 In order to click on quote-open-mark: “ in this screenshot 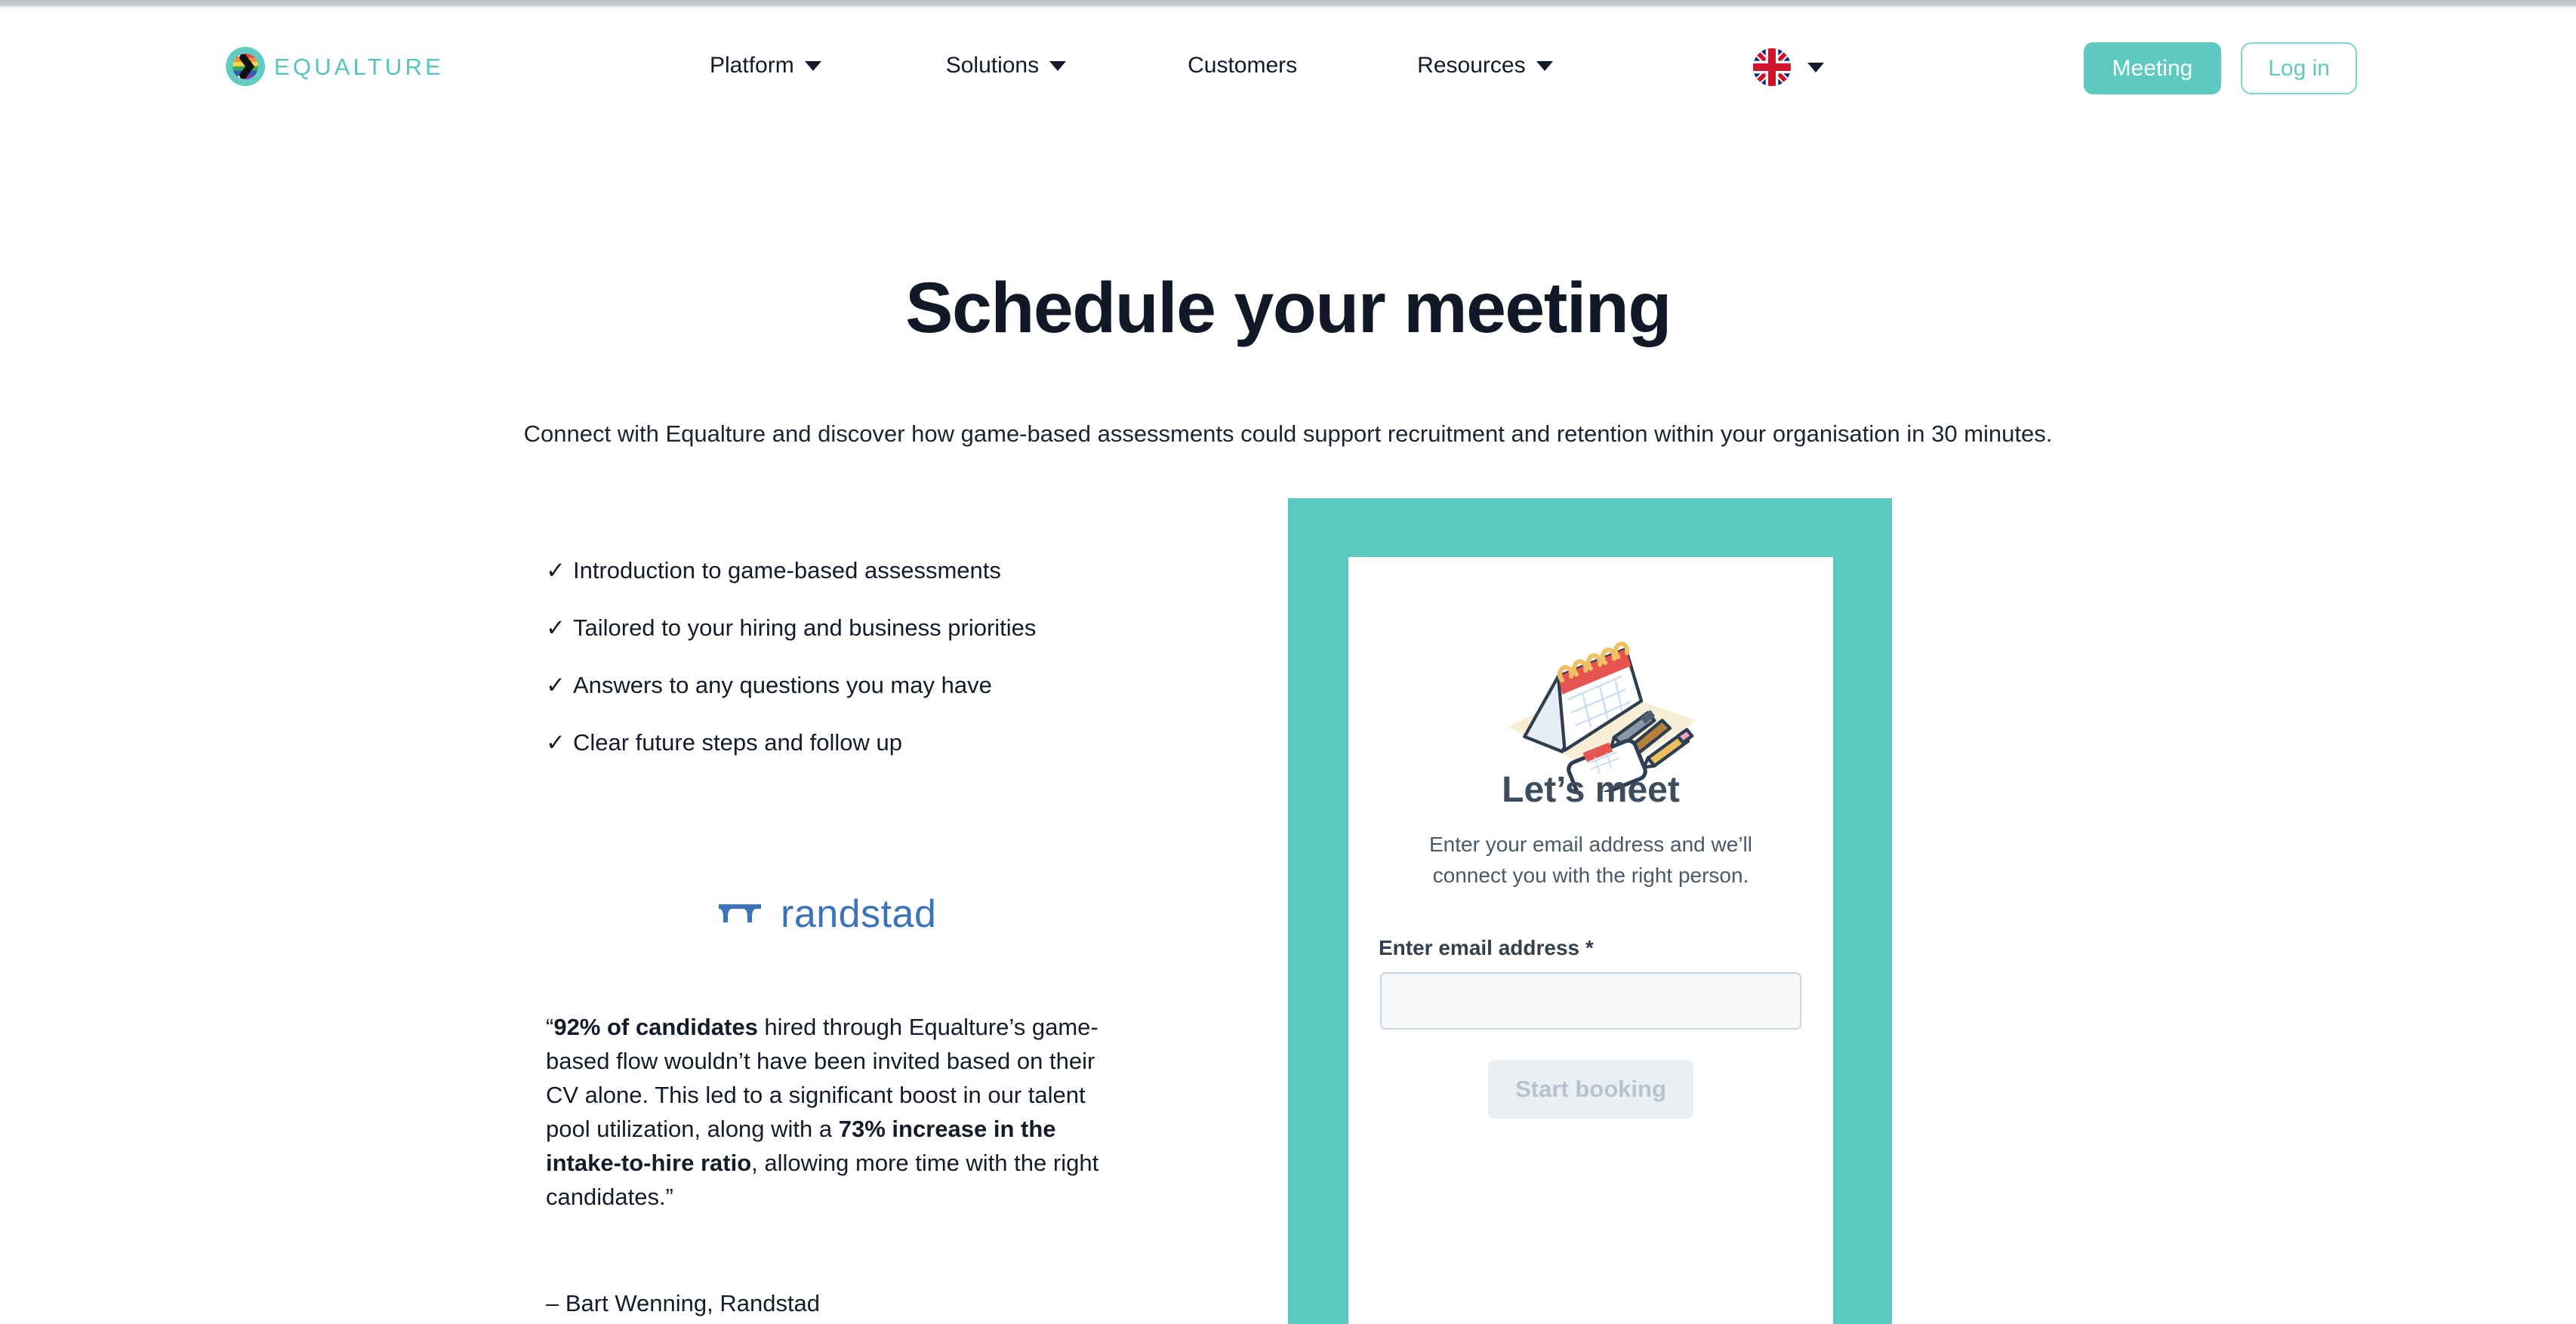, I will do `click(550, 1027)`.